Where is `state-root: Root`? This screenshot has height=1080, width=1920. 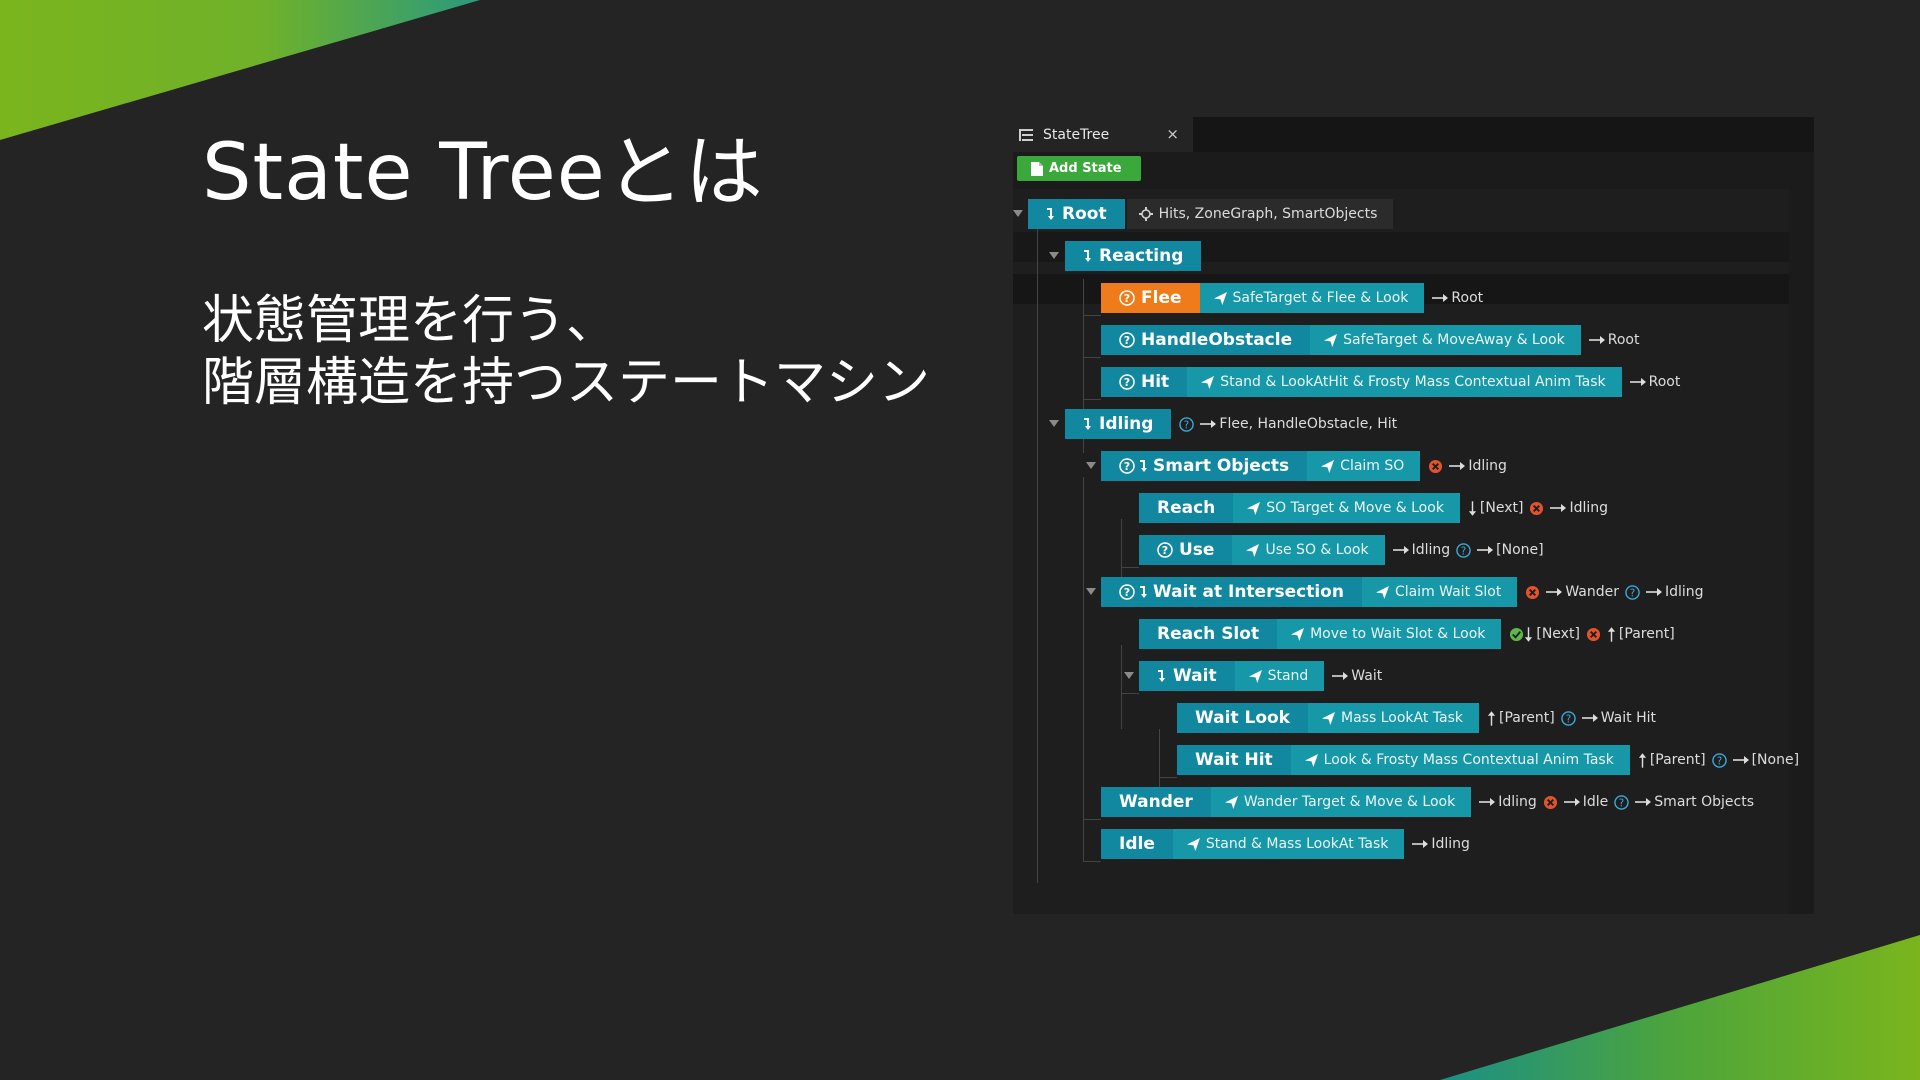 state-root: Root is located at coordinates (1076, 214).